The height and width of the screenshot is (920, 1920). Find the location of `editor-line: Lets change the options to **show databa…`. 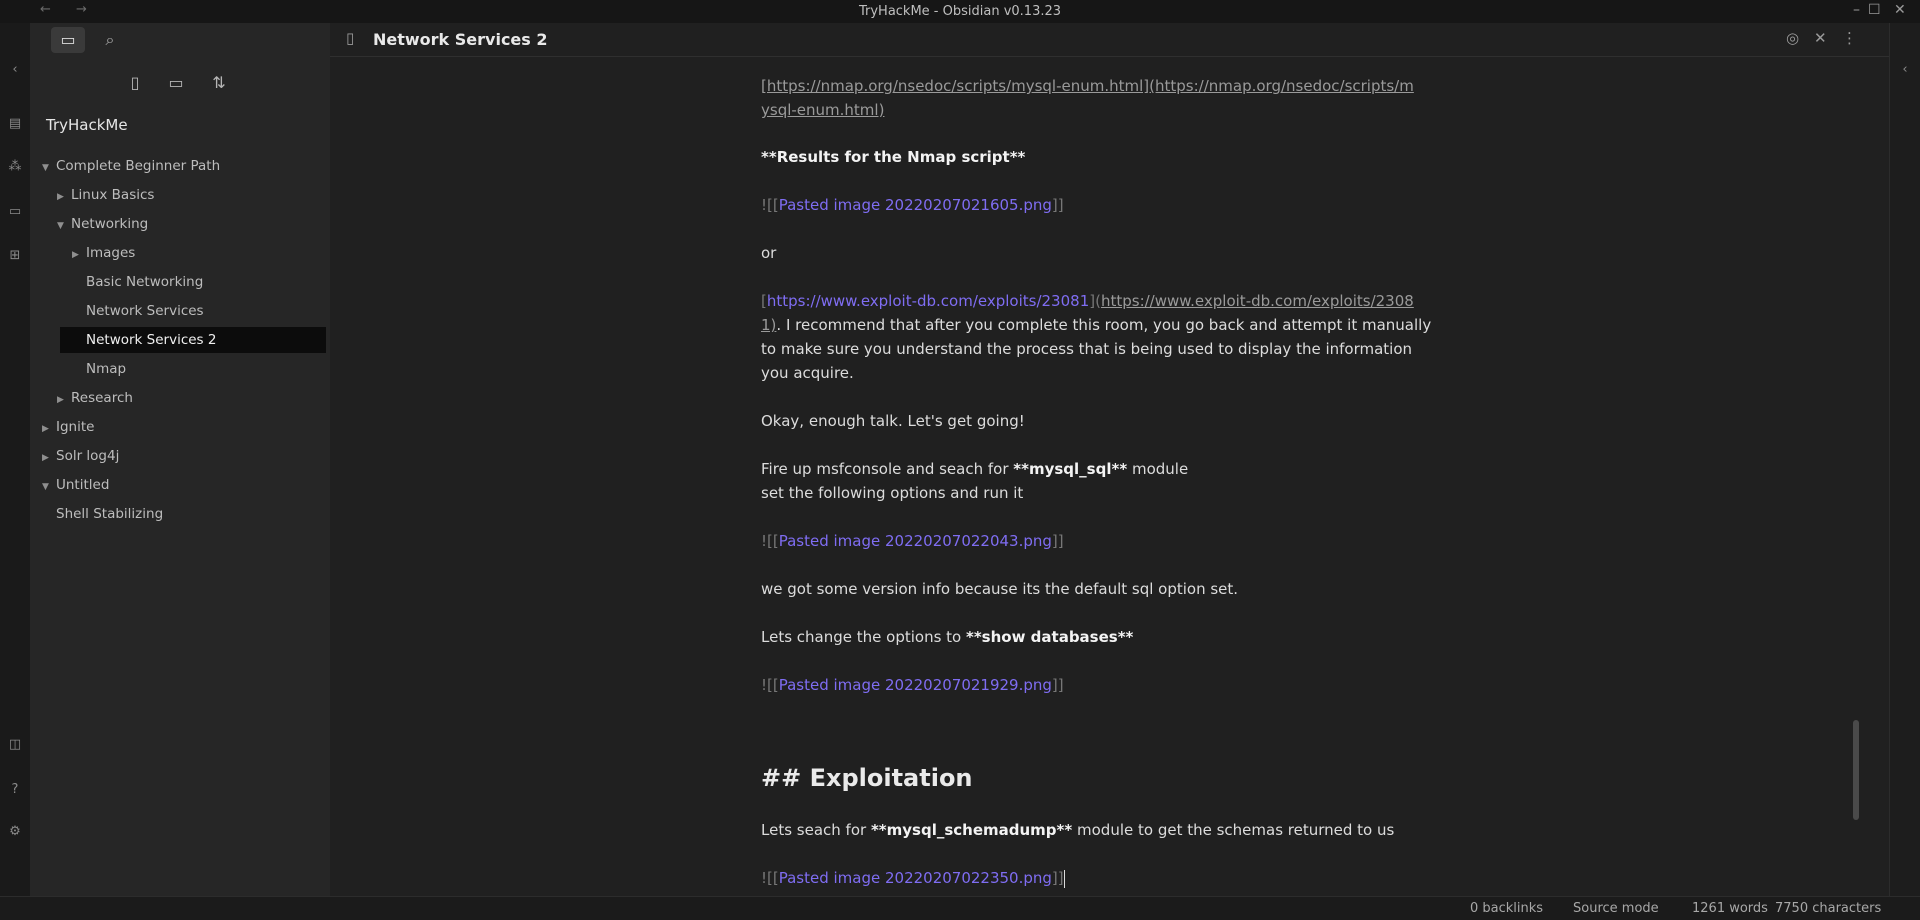

editor-line: Lets change the options to **show databa… is located at coordinates (1096, 637).